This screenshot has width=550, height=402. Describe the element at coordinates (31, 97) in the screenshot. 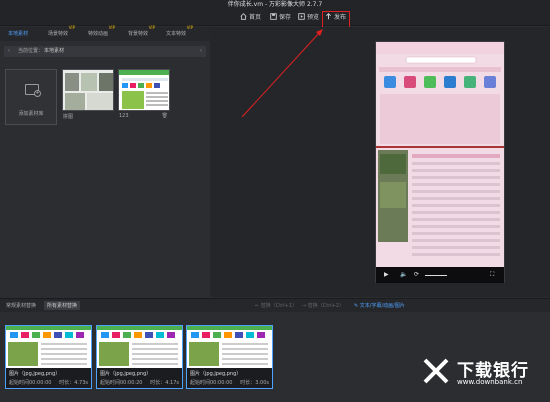

I see `add-material-card: + 添加素材库` at that location.